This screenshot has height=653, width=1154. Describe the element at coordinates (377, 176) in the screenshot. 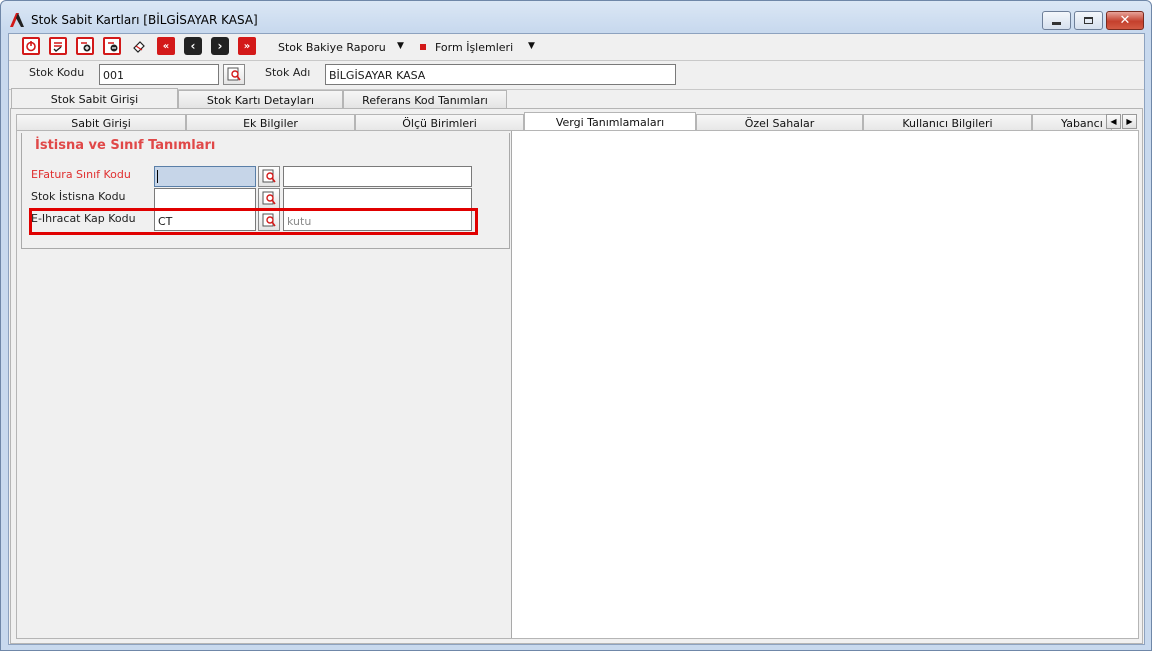

I see `efatura-sinif-kodu-description` at that location.